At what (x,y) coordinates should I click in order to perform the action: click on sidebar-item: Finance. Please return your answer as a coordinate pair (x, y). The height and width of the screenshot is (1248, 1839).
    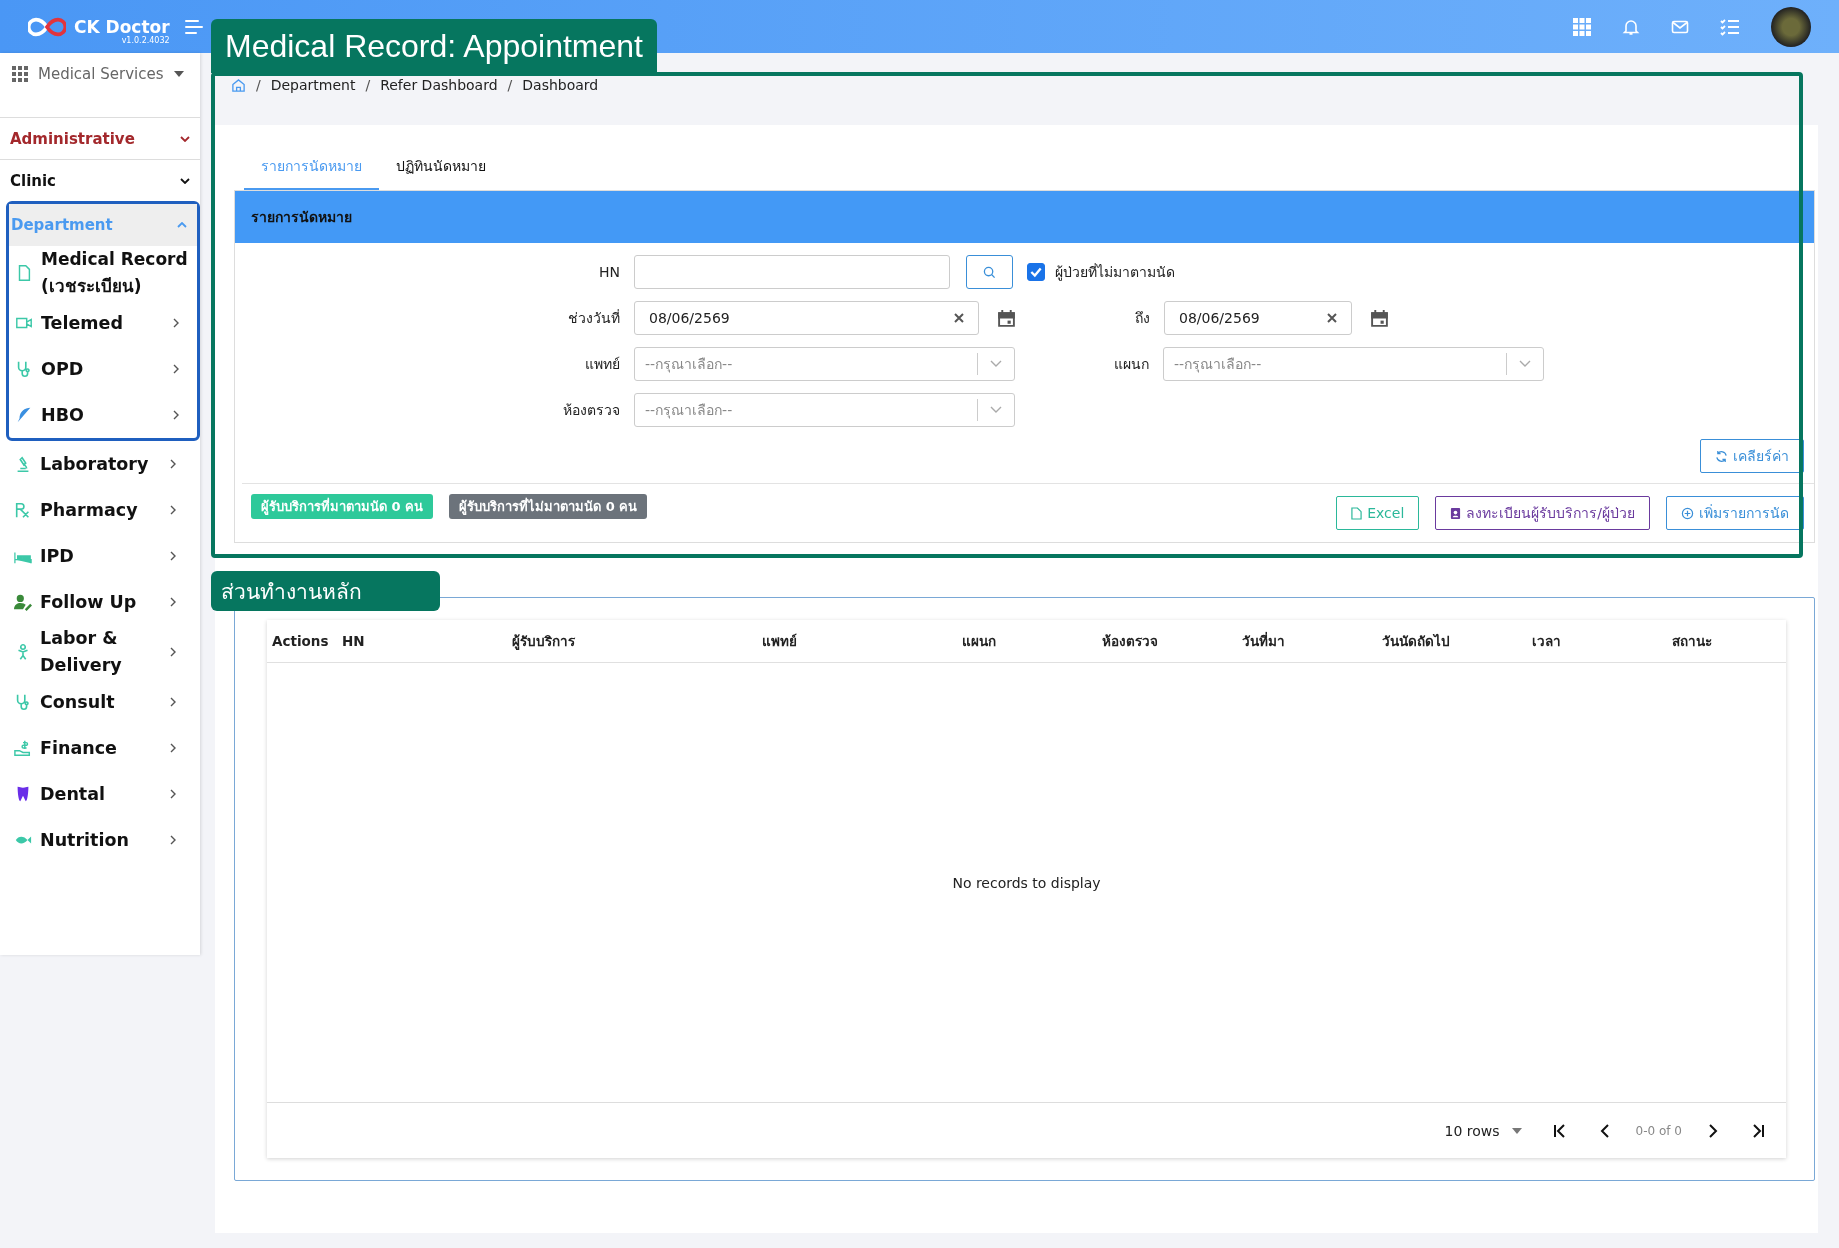
    Looking at the image, I should click on (100, 748).